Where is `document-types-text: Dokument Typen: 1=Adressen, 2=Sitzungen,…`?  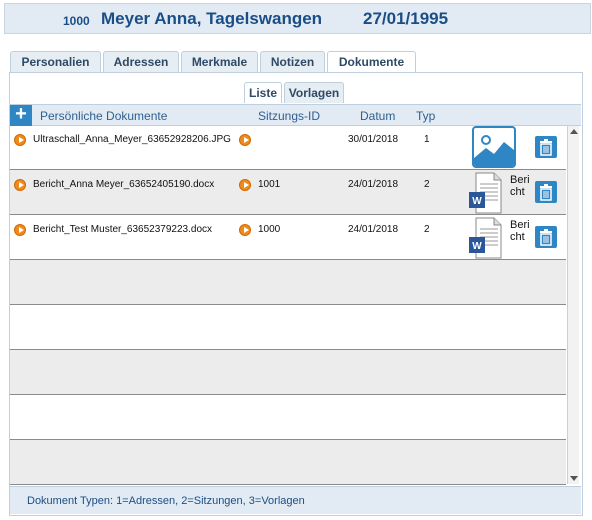 document-types-text: Dokument Typen: 1=Adressen, 2=Sitzungen,… is located at coordinates (166, 501).